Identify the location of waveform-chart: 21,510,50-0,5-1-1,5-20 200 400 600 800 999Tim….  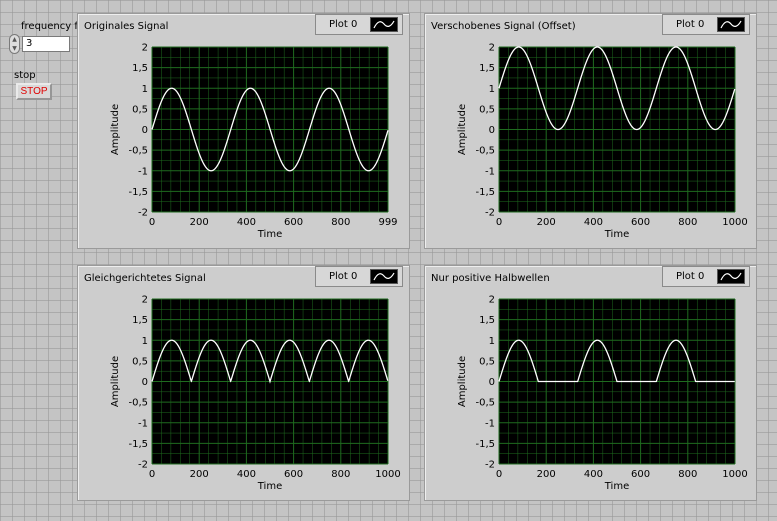
(254, 142).